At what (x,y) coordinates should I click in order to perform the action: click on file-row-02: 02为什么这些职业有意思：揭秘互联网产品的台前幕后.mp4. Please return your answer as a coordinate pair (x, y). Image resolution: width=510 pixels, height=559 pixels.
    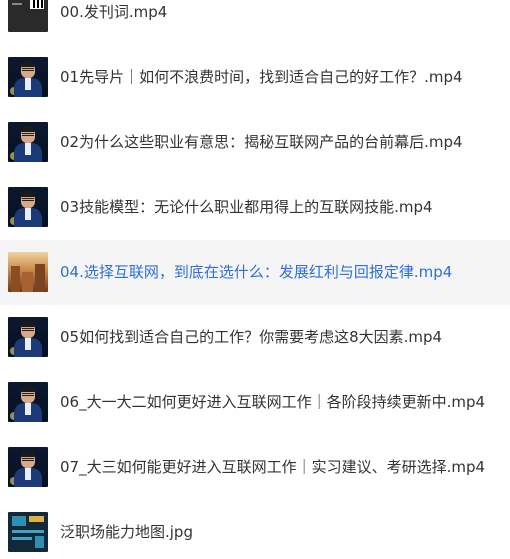
    Looking at the image, I should click on (255, 142).